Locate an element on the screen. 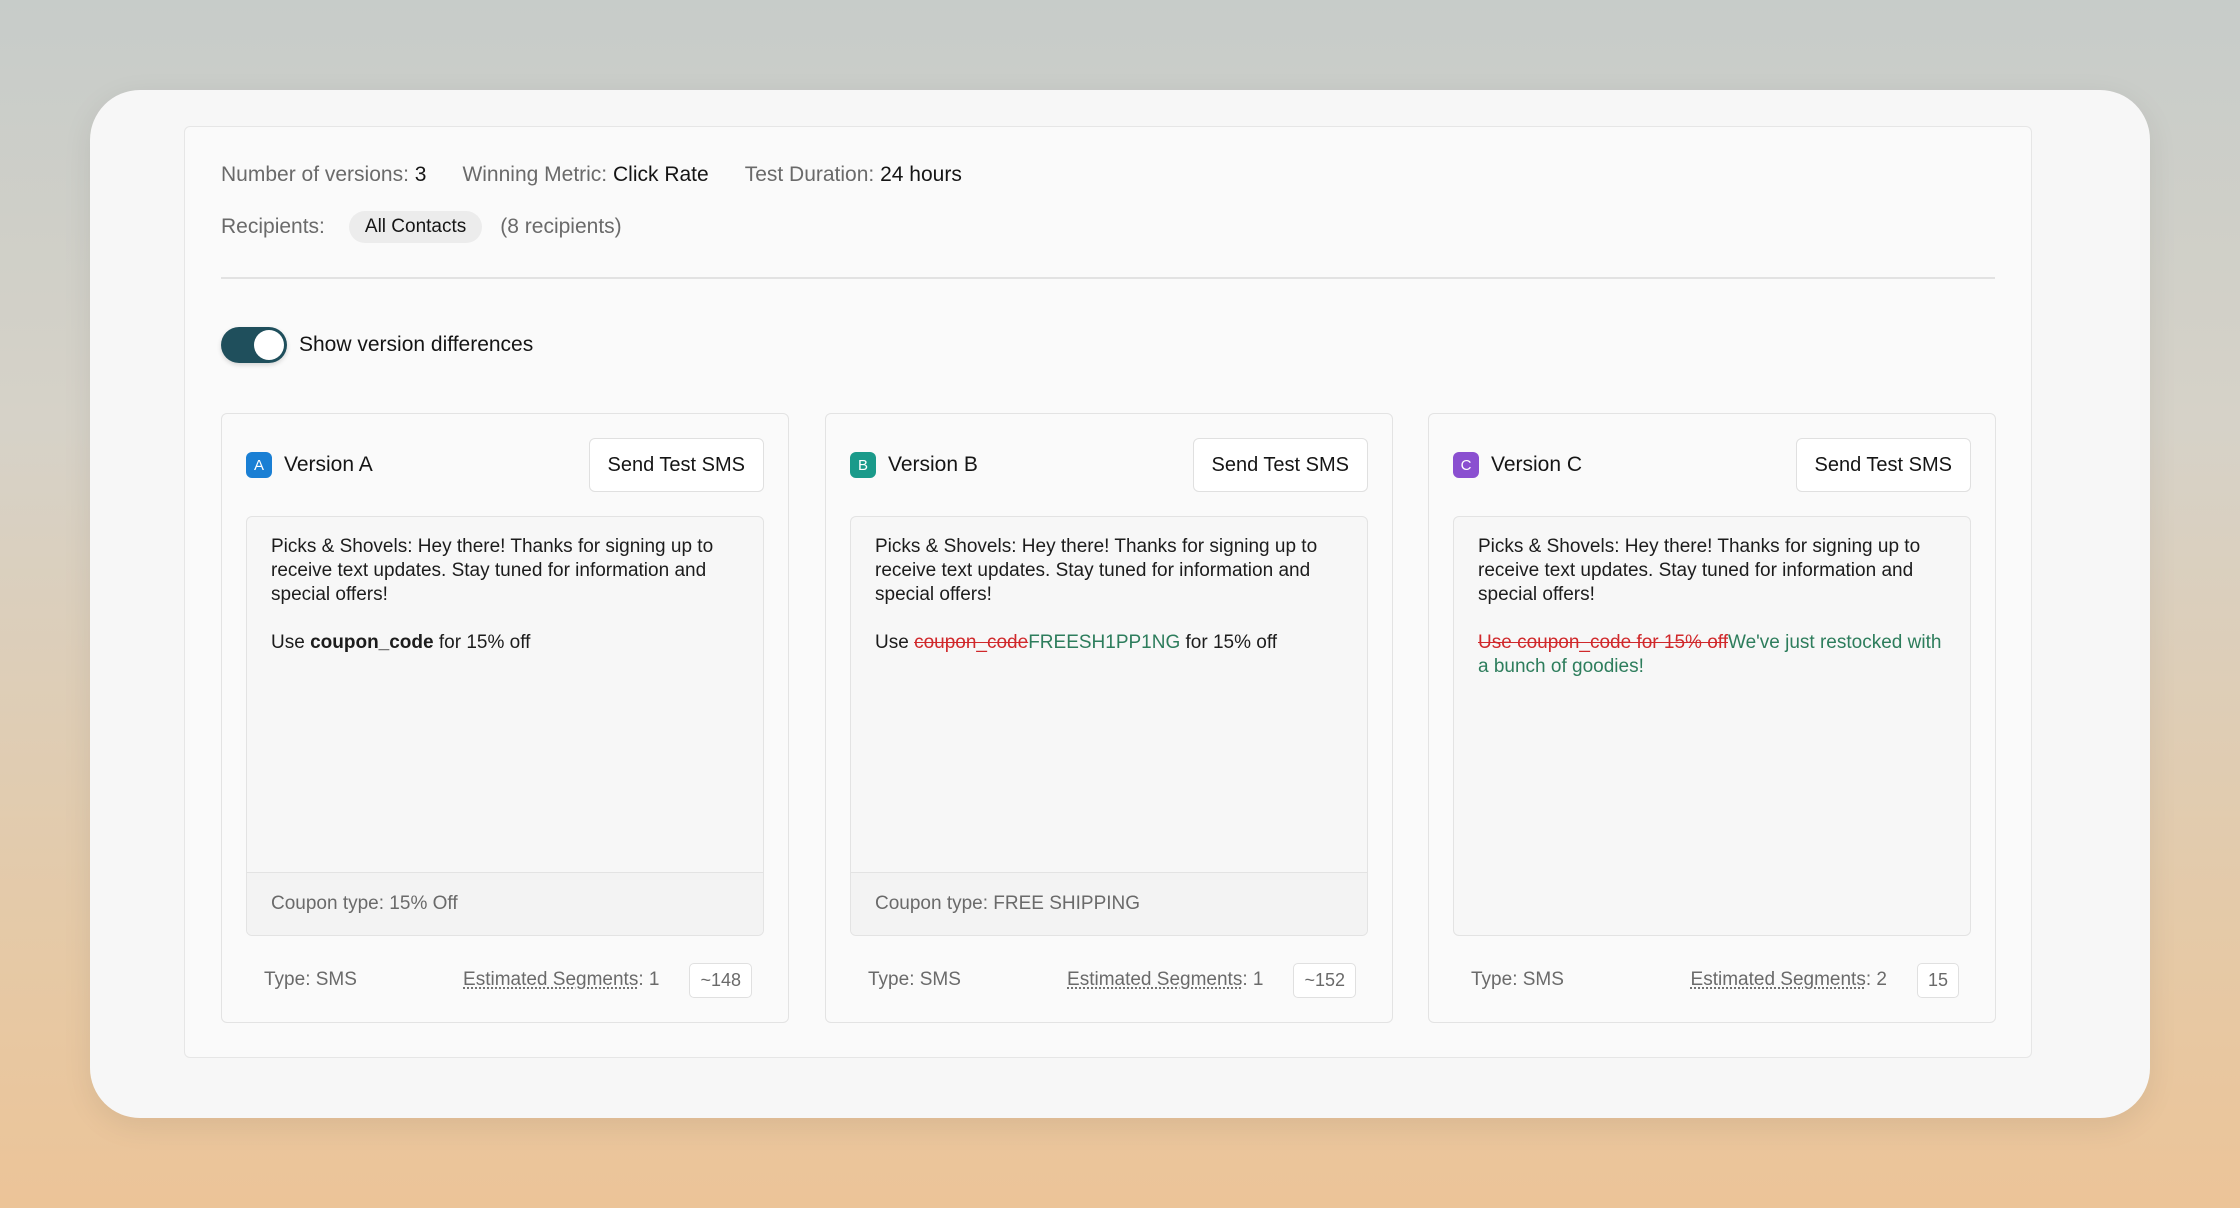 The width and height of the screenshot is (2240, 1208). version-meta: Type: SMS Estimated Segments: 1 ~152 is located at coordinates (1112, 980).